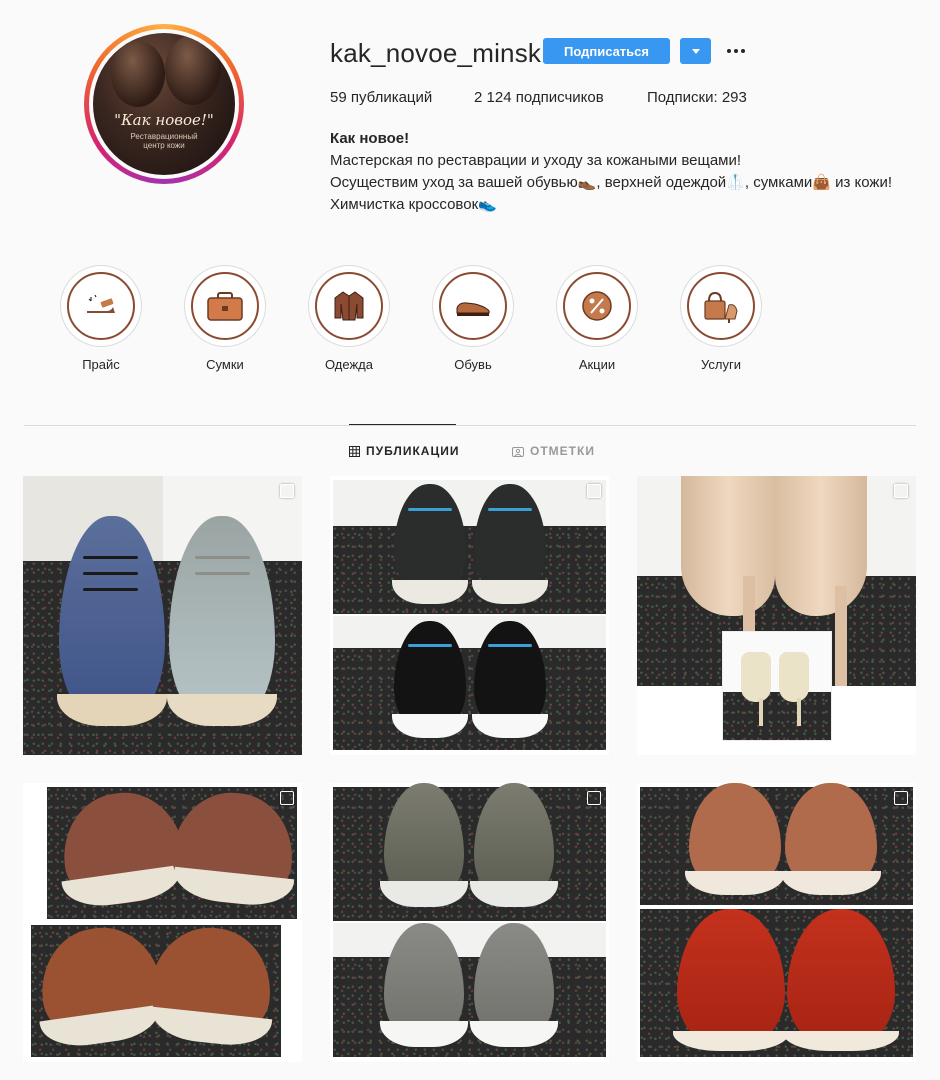 The width and height of the screenshot is (940, 1080). What do you see at coordinates (518, 451) in the screenshot?
I see `tagged-icon` at bounding box center [518, 451].